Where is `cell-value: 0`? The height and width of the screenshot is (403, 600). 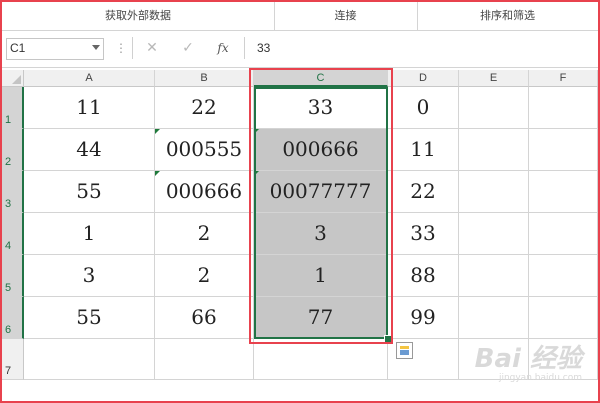 cell-value: 0 is located at coordinates (423, 107).